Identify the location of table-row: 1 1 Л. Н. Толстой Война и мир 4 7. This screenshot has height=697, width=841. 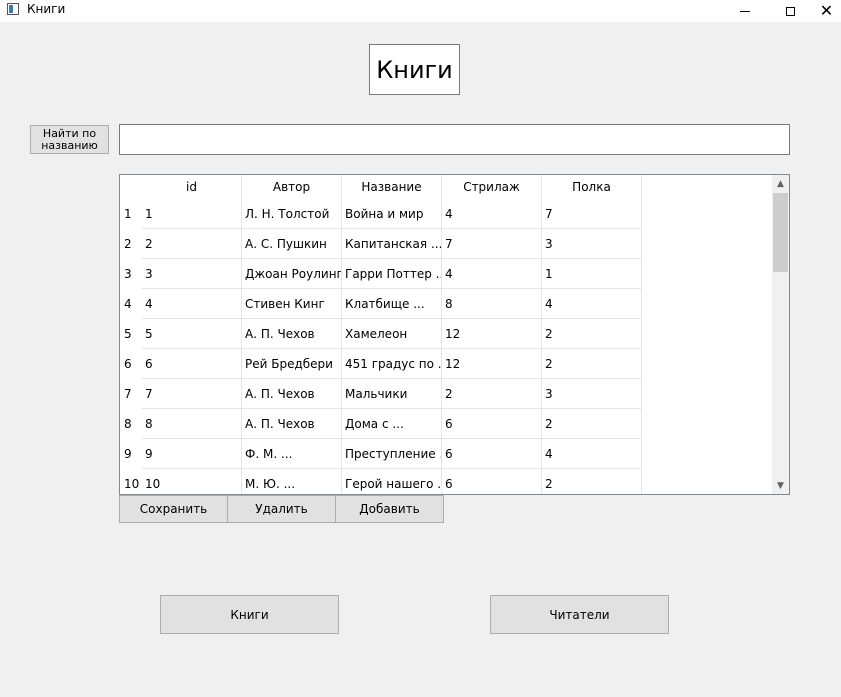
(381, 214).